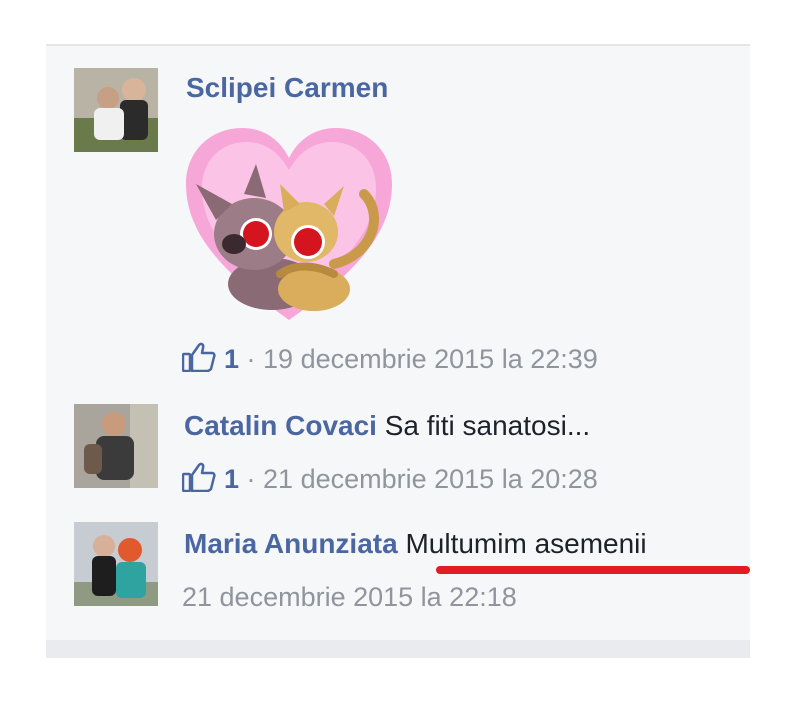 The image size is (800, 701). Describe the element at coordinates (291, 543) in the screenshot. I see `comment-author-link: Maria Anunziata` at that location.